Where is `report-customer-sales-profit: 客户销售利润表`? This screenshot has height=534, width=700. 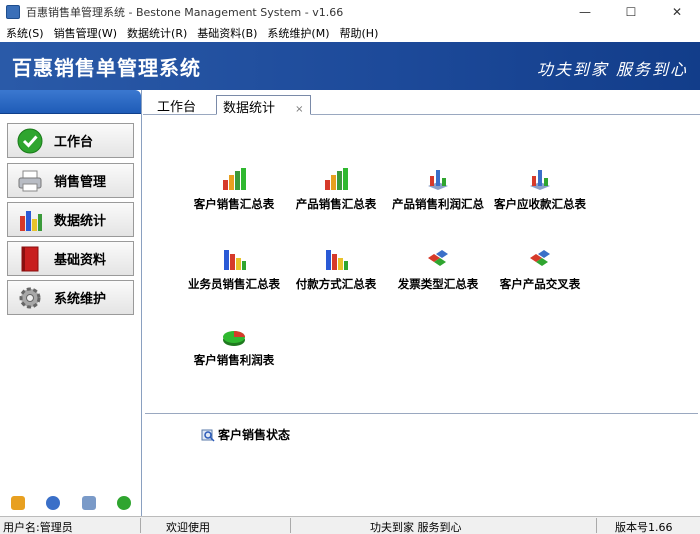
report-customer-sales-profit: 客户销售利润表 is located at coordinates (234, 348).